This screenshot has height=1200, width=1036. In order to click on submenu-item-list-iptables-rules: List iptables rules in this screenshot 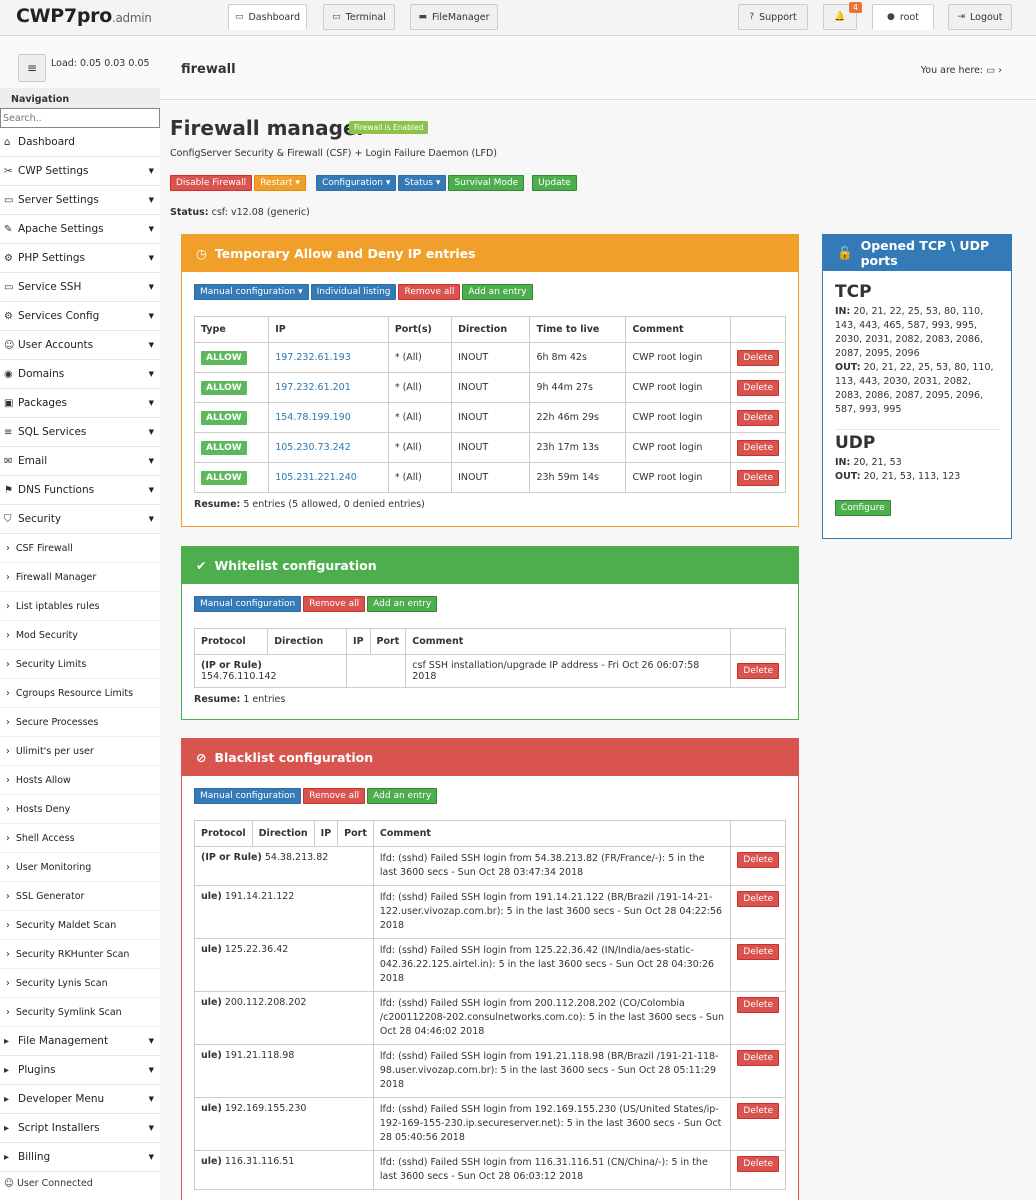, I will do `click(80, 606)`.